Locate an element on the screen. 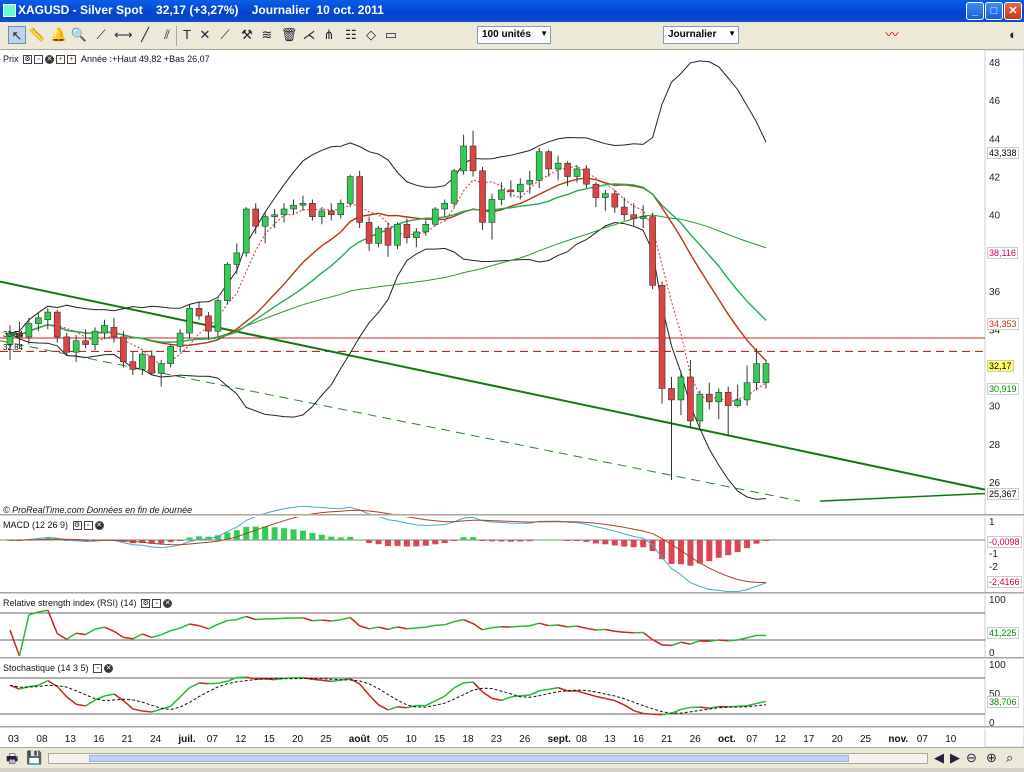 This screenshot has width=1024, height=772. add-icon: + is located at coordinates (60, 59).